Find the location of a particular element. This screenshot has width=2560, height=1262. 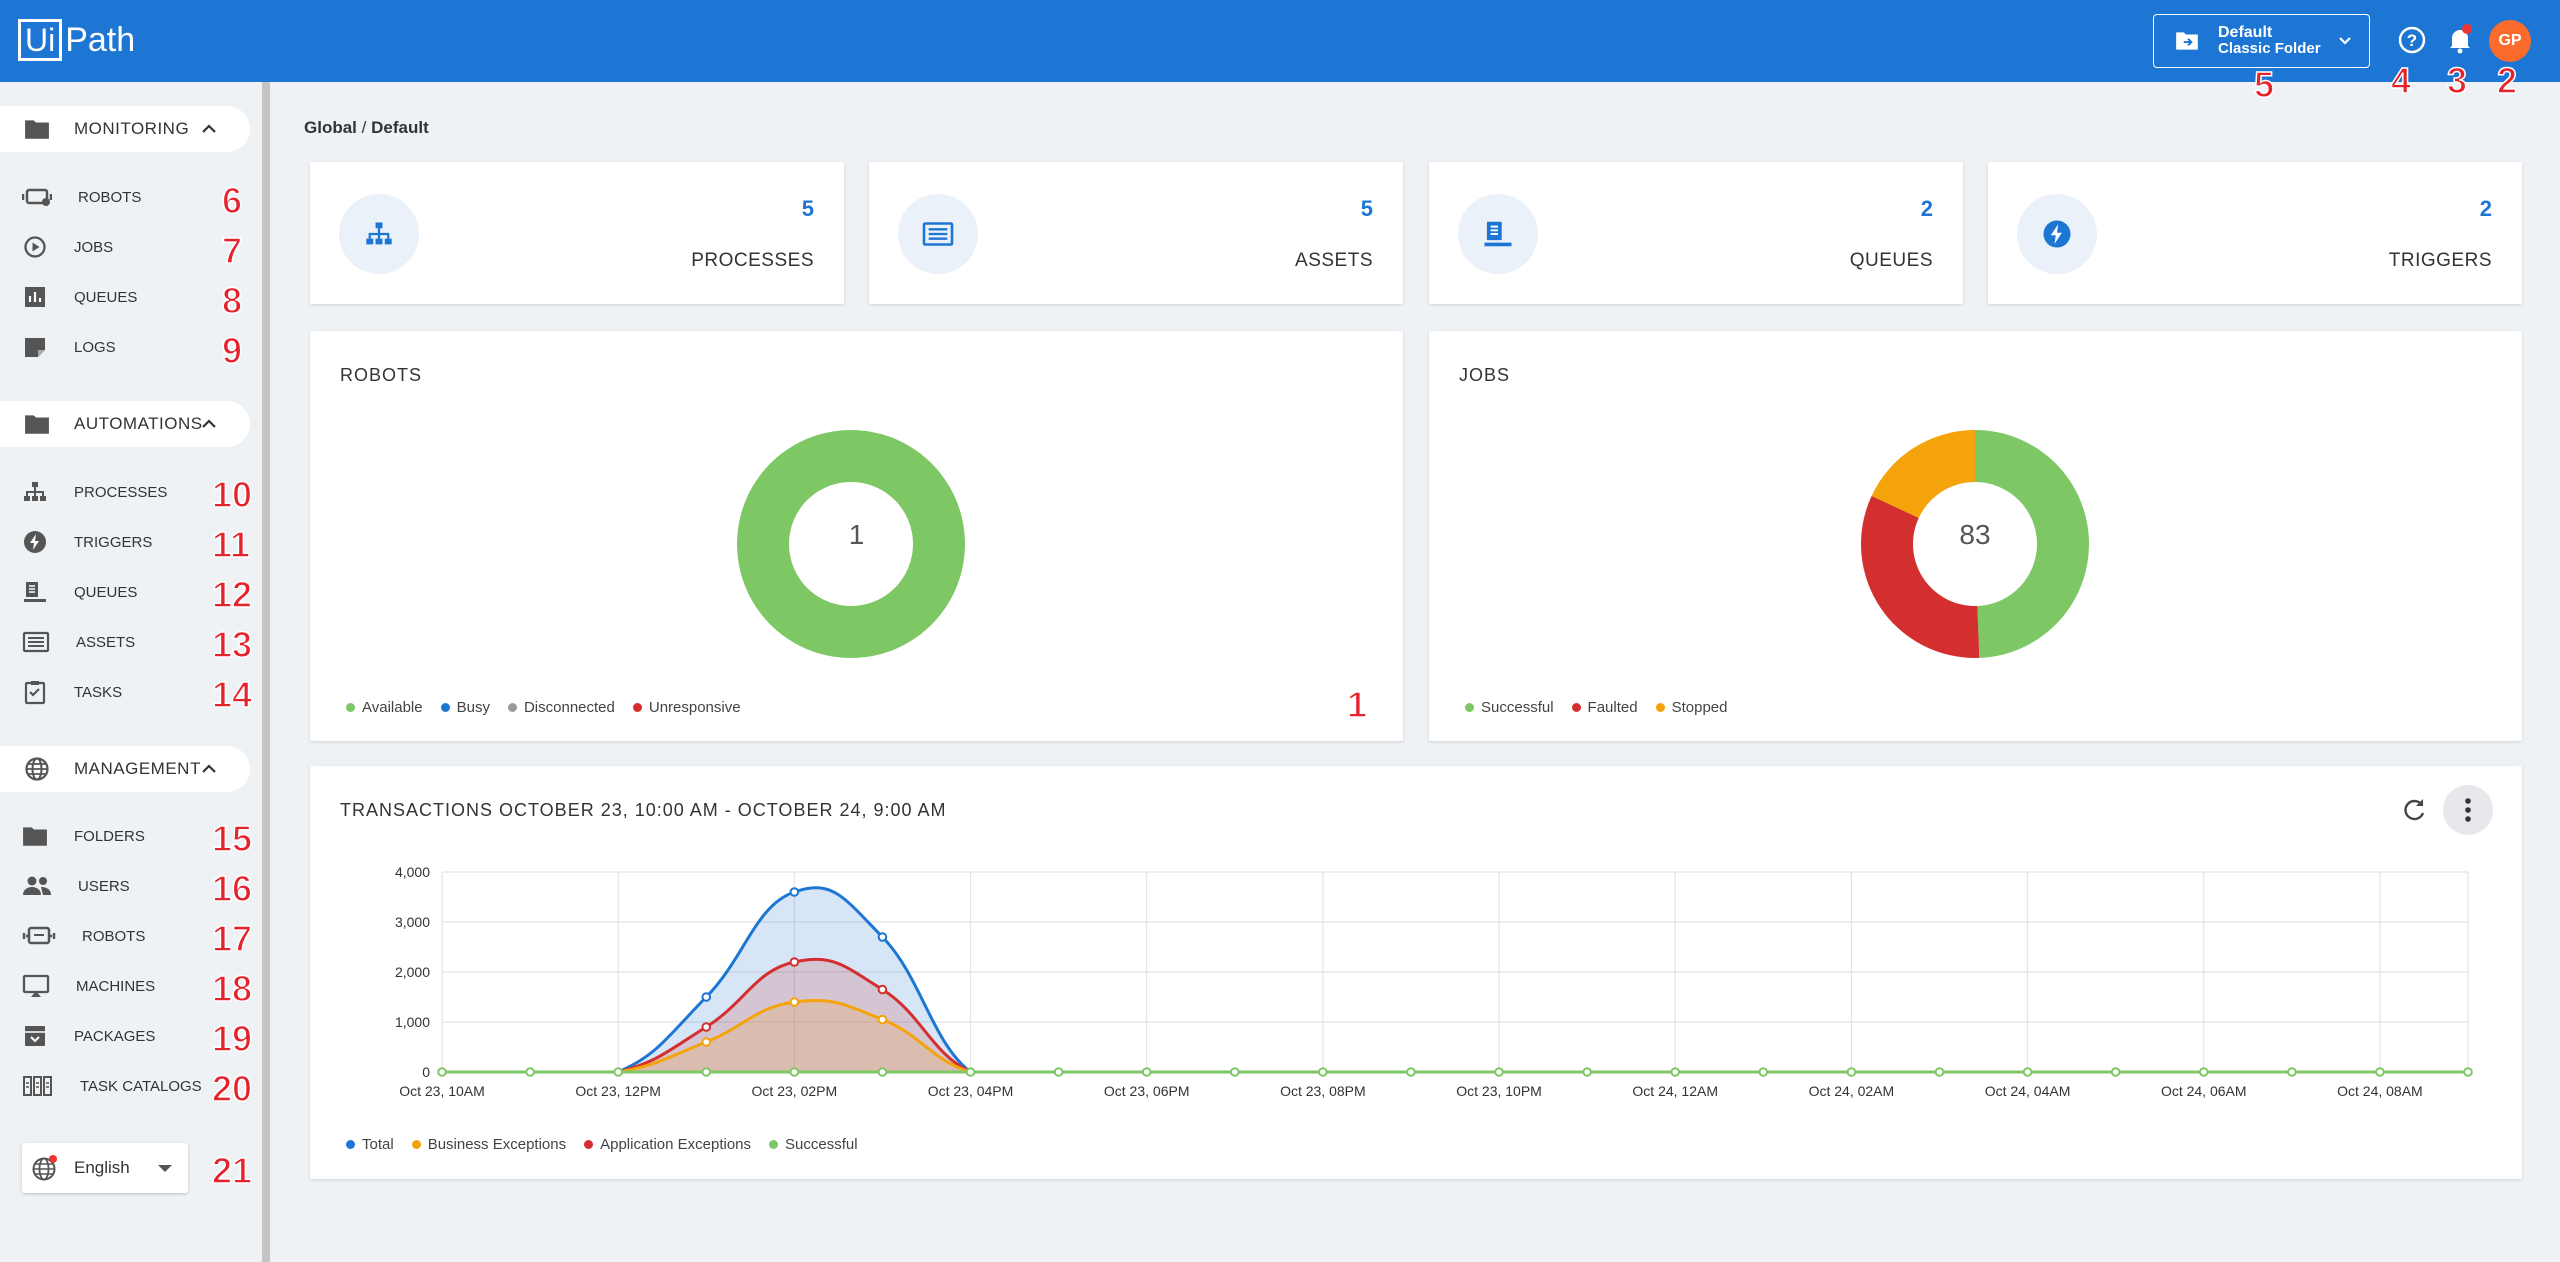

legend-item: Stopped is located at coordinates (1691, 707).